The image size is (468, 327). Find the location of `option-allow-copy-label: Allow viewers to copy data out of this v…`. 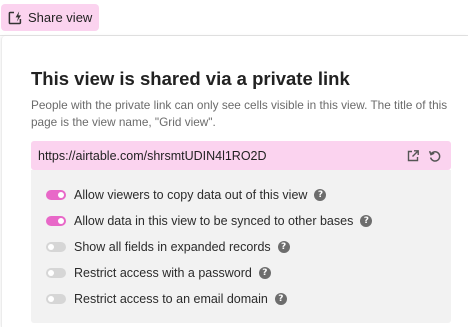

option-allow-copy-label: Allow viewers to copy data out of this v… is located at coordinates (191, 195).